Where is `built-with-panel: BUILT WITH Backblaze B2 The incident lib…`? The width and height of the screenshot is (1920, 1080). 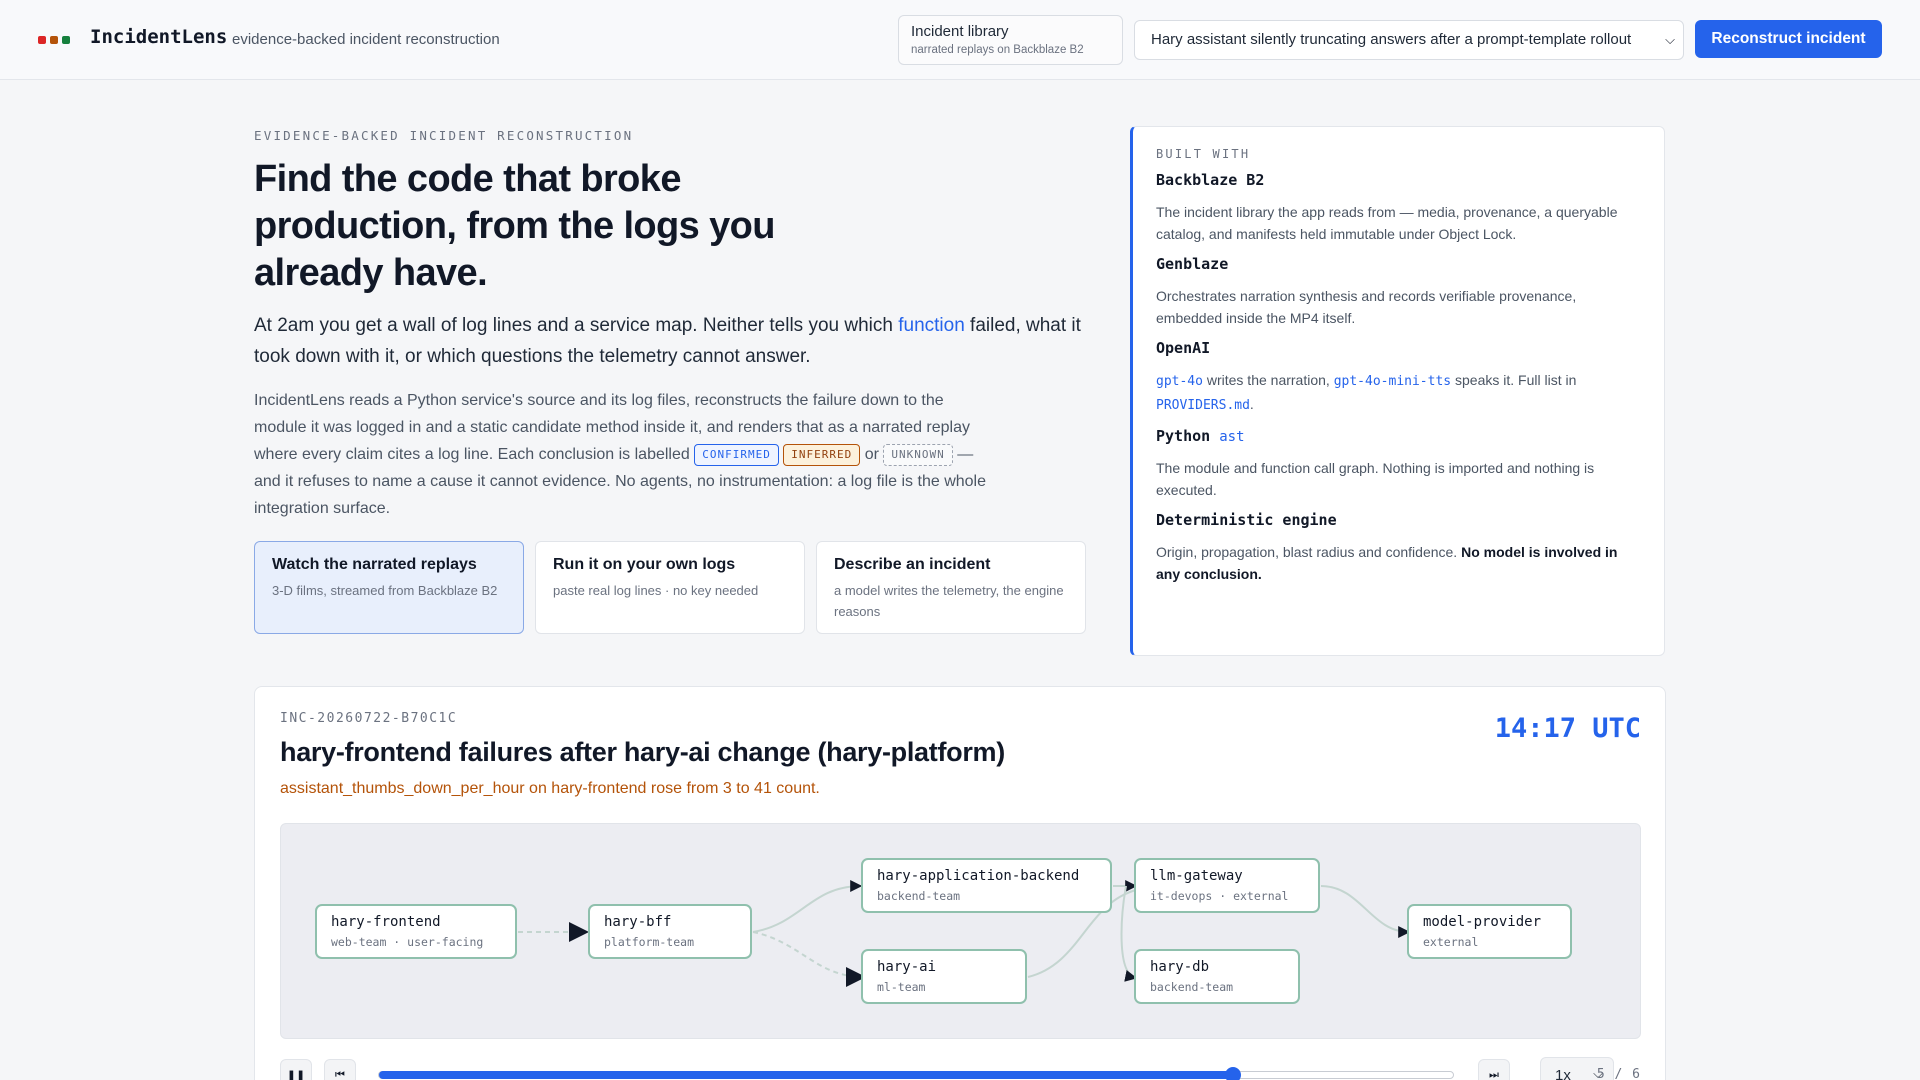 built-with-panel: BUILT WITH Backblaze B2 The incident lib… is located at coordinates (1397, 391).